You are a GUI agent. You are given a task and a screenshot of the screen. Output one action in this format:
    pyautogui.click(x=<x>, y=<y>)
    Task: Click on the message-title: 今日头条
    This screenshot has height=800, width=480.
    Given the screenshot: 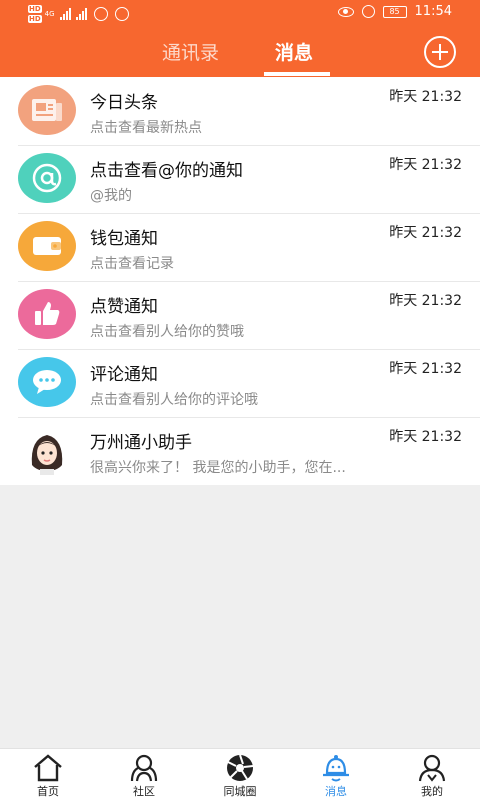 What is the action you would take?
    pyautogui.click(x=124, y=103)
    